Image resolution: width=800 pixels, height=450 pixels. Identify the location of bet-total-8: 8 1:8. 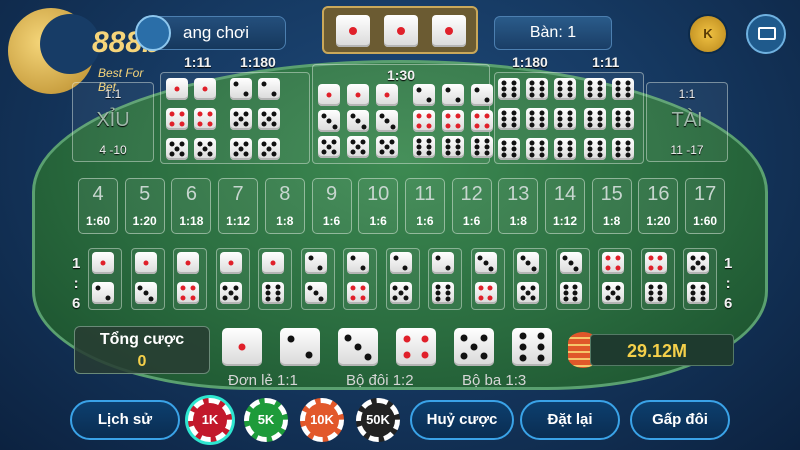
(284, 206).